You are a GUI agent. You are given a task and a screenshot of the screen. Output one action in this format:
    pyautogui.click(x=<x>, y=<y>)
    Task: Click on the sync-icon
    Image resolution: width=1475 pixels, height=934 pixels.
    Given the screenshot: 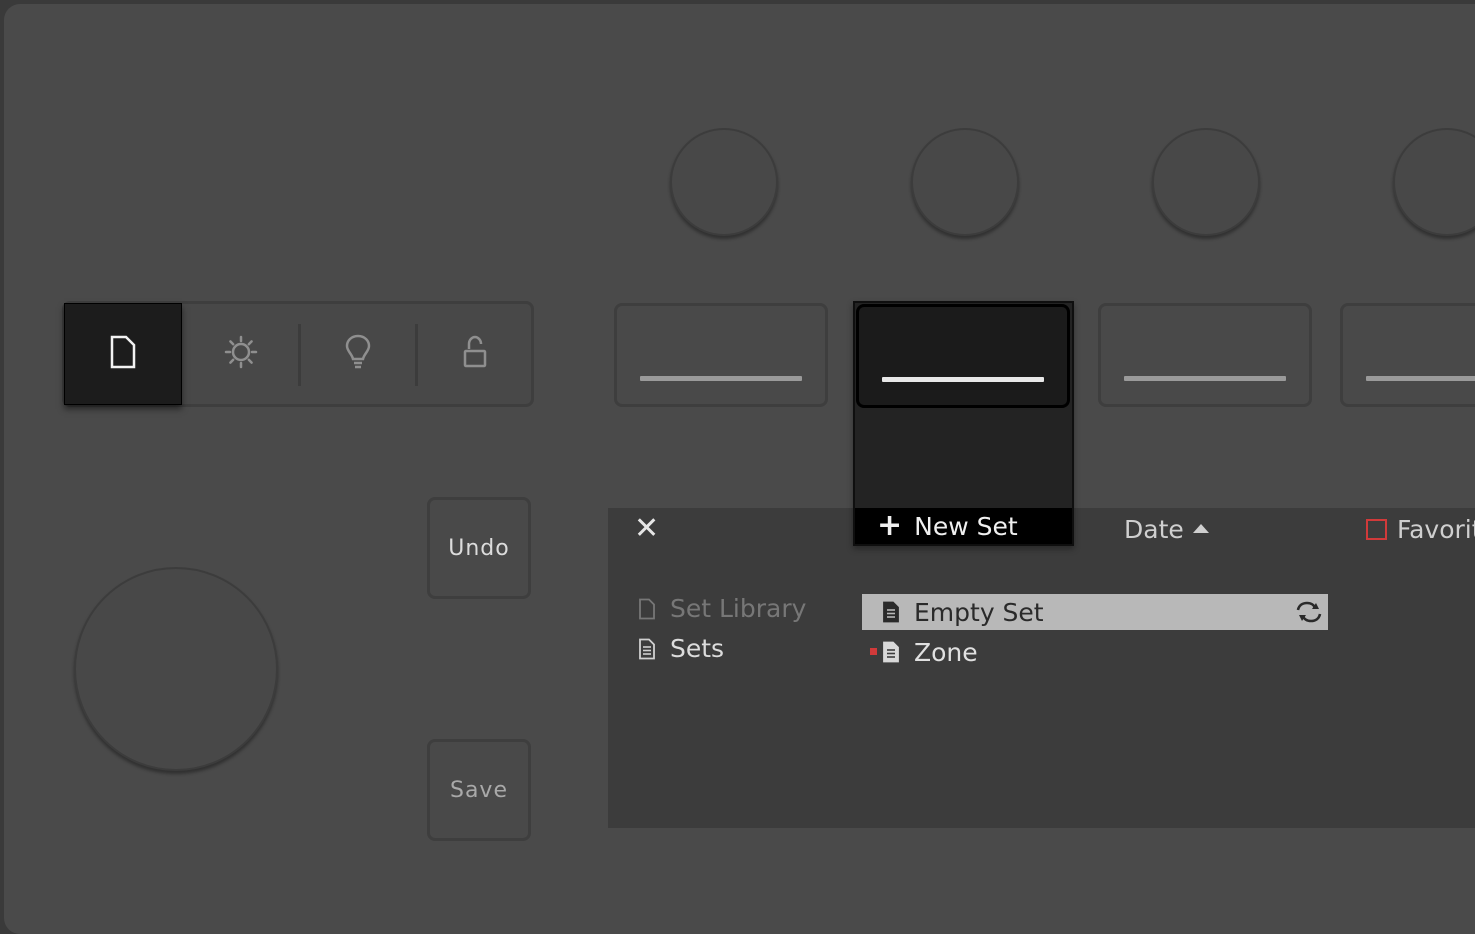 What is the action you would take?
    pyautogui.click(x=1309, y=612)
    